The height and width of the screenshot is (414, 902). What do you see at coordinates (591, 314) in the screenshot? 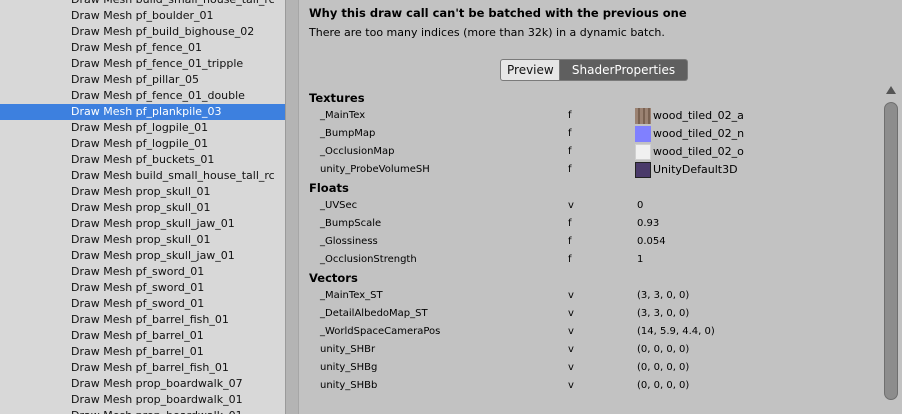
I see `property-row: _DetailAlbedoMap_ST v (3, 3, 0, 0)` at bounding box center [591, 314].